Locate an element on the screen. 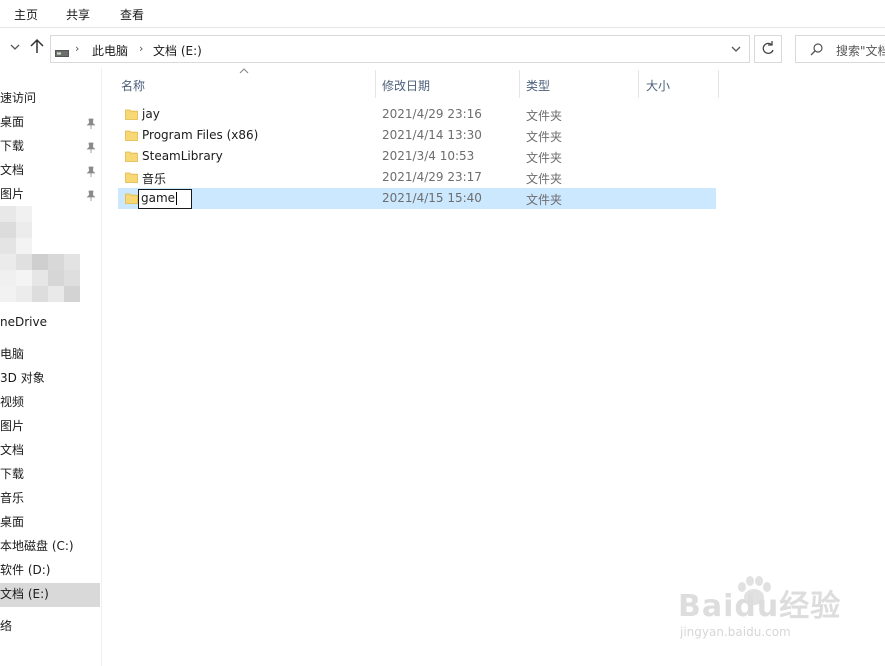  sidebar-item-network: 络 is located at coordinates (50, 628).